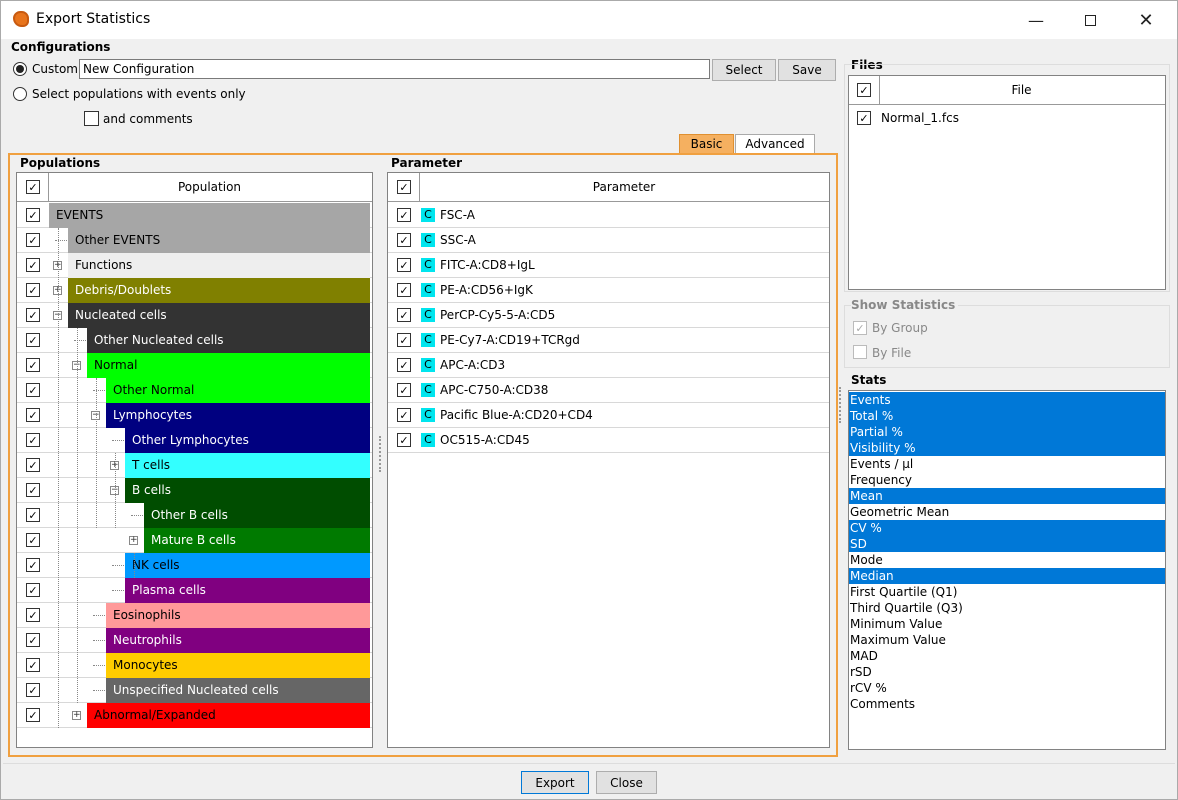  I want to click on select-button: Select, so click(744, 70).